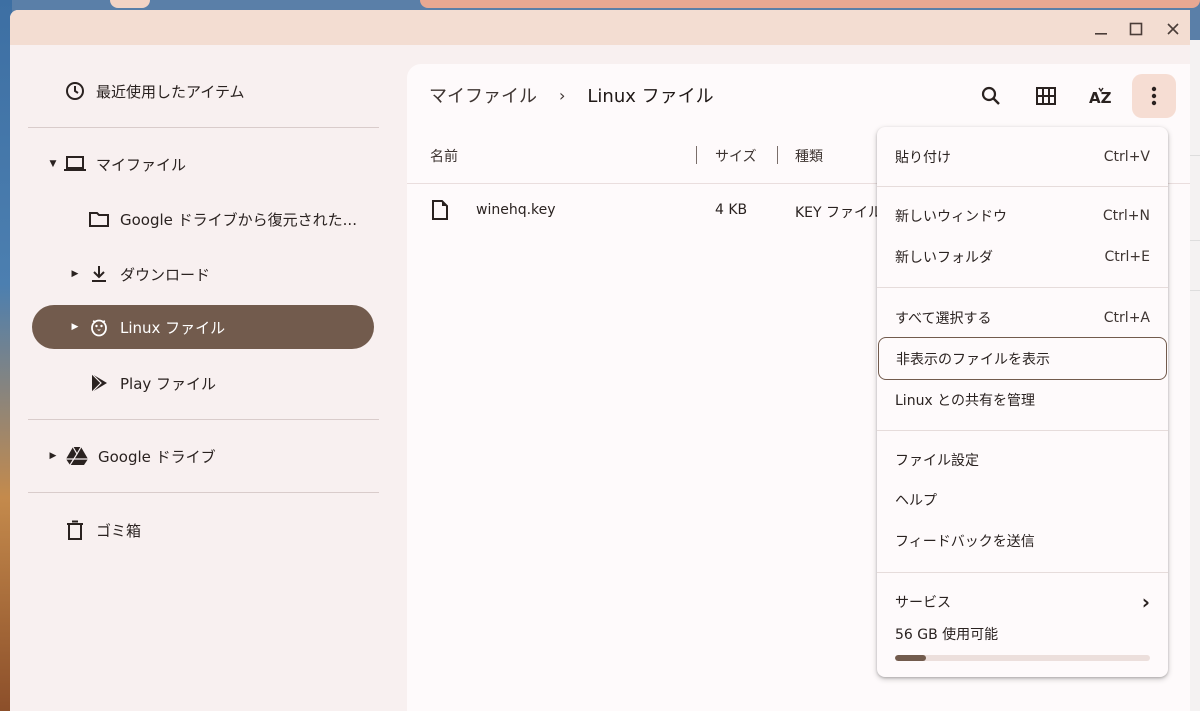 Image resolution: width=1200 pixels, height=711 pixels. I want to click on google-drive-icon, so click(77, 456).